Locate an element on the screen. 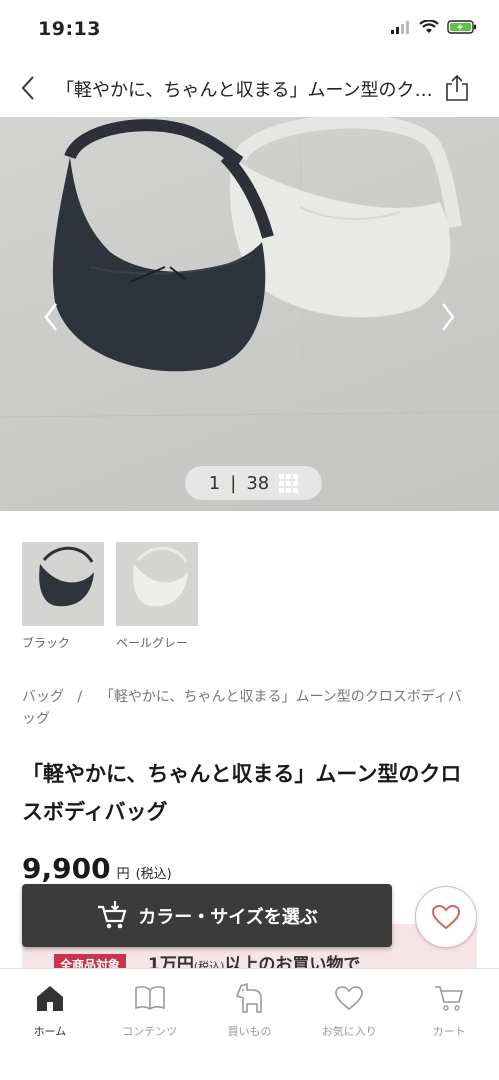 The height and width of the screenshot is (1080, 499). color-swatches: ブラック ペールグレー is located at coordinates (110, 596).